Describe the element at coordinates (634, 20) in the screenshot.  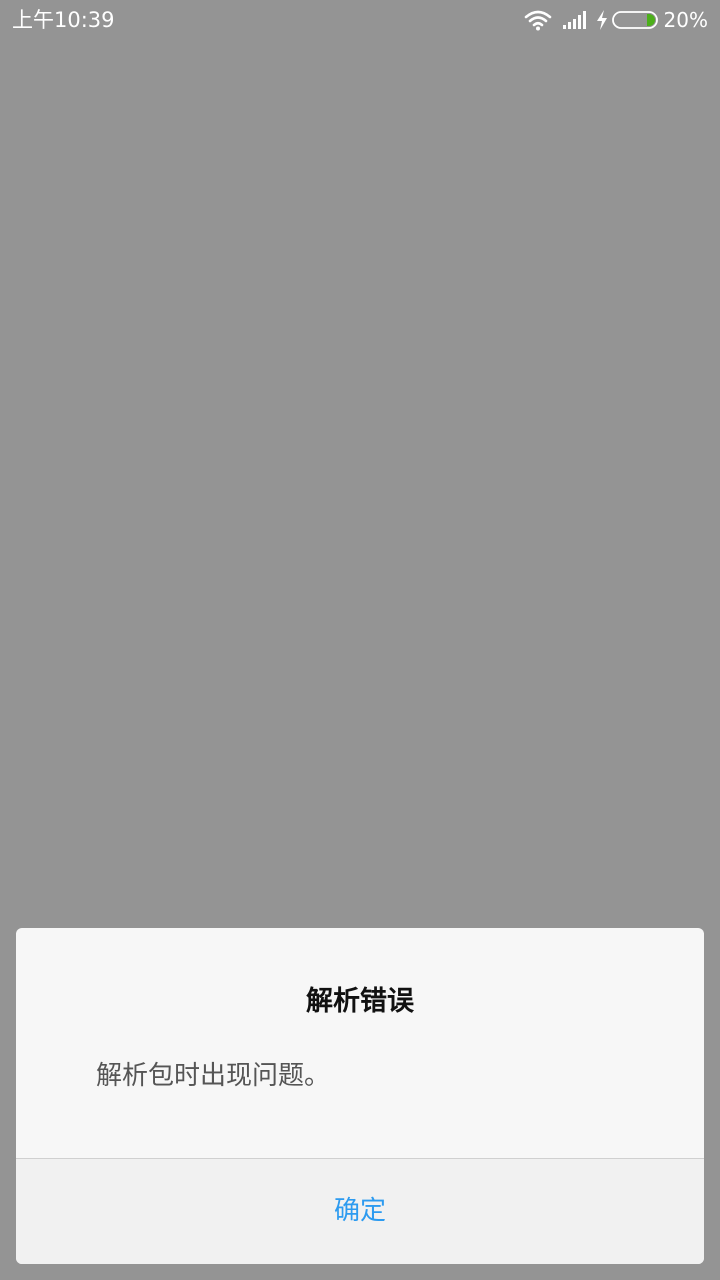
I see `battery-icon` at that location.